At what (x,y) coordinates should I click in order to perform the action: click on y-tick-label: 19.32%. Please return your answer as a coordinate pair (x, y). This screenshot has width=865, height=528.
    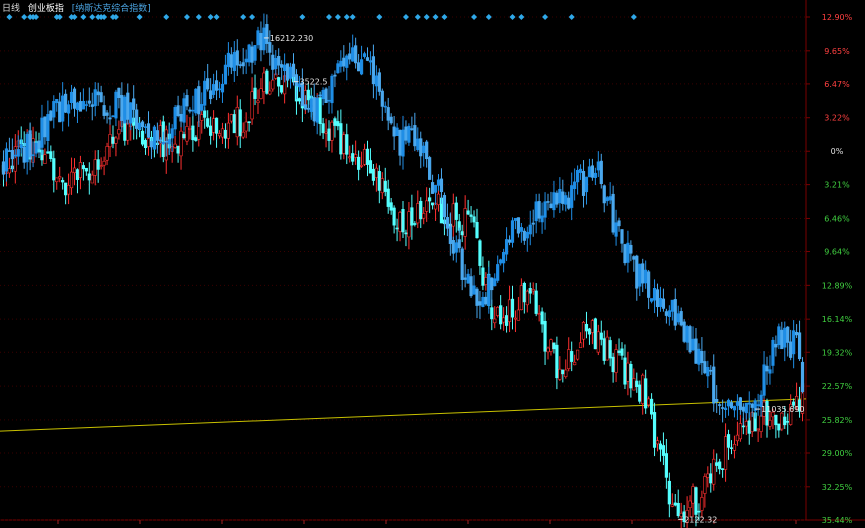
    Looking at the image, I should click on (837, 352).